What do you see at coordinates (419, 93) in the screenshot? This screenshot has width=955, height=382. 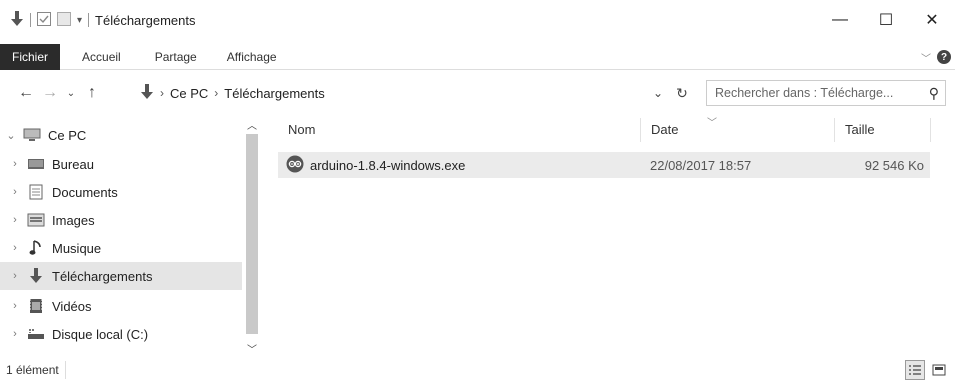 I see `address-bar: › Ce PC › Téléchargements` at bounding box center [419, 93].